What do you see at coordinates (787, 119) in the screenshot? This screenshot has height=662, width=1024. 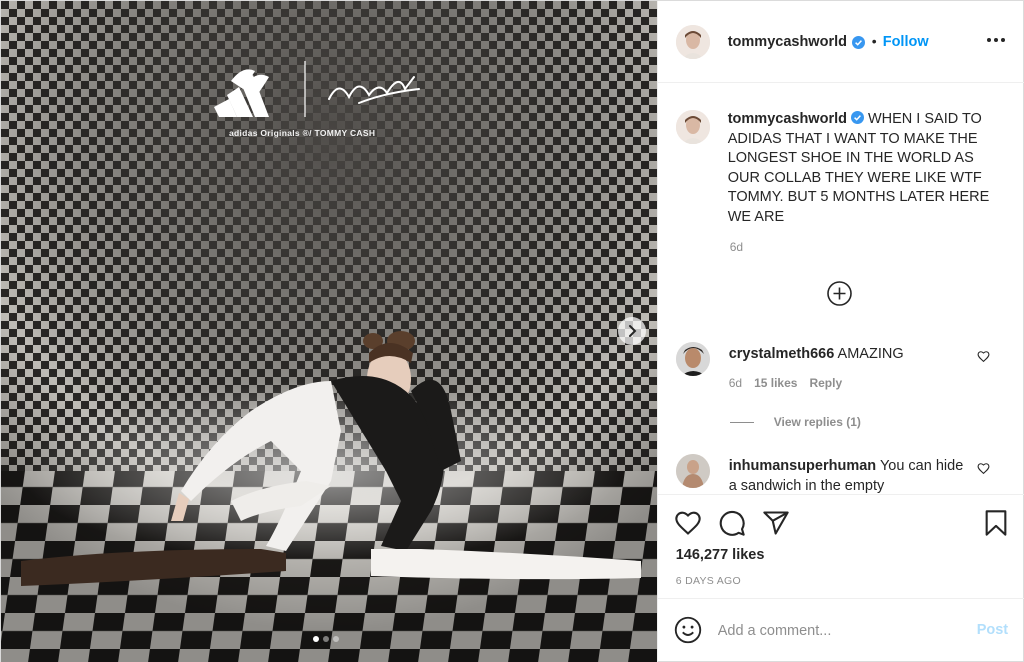 I see `caption-username: tommycashworld` at bounding box center [787, 119].